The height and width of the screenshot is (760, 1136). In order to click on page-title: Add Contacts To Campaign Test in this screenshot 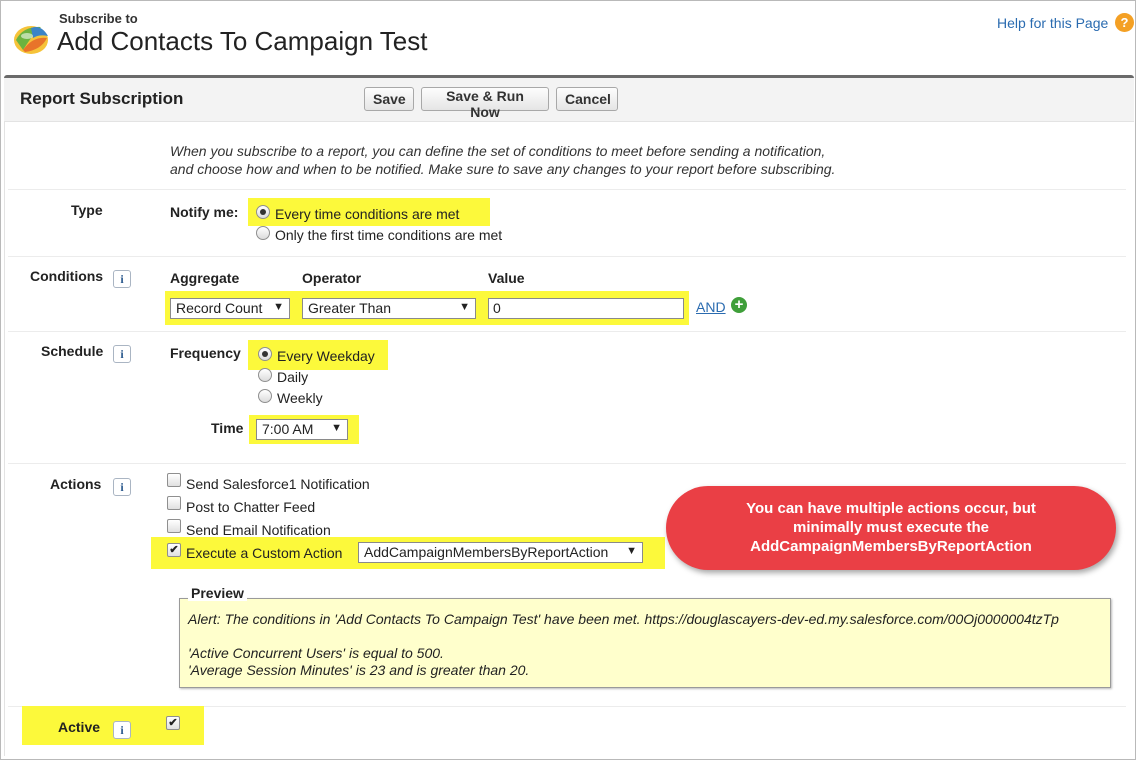, I will do `click(242, 41)`.